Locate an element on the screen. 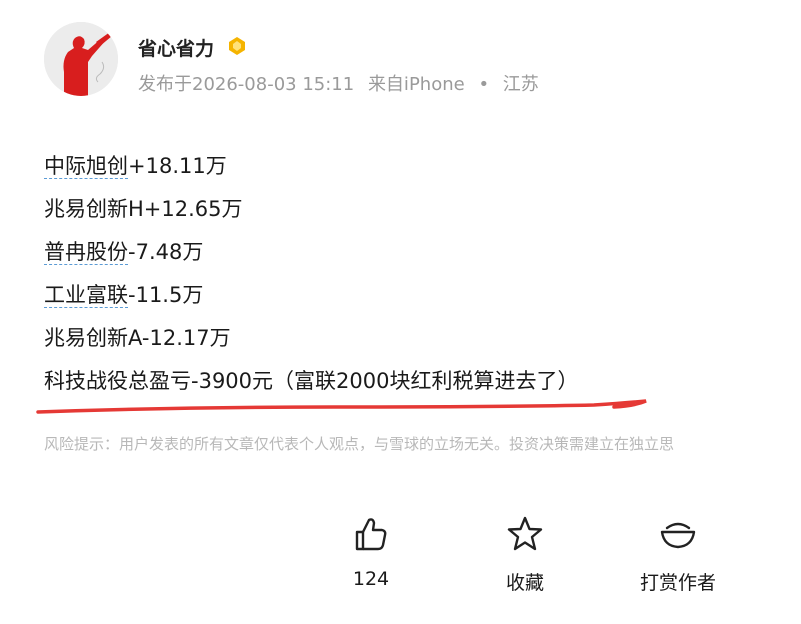 This screenshot has height=624, width=801. star-icon is located at coordinates (525, 533).